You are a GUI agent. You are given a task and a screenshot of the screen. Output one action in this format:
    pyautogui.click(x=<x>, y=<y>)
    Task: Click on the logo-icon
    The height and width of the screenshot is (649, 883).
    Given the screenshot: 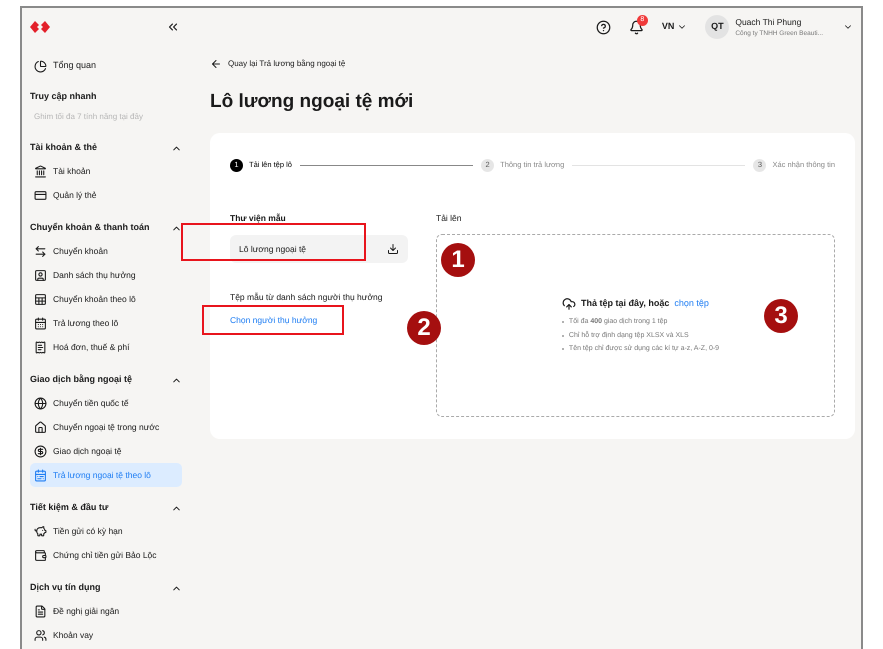 What is the action you would take?
    pyautogui.click(x=40, y=27)
    